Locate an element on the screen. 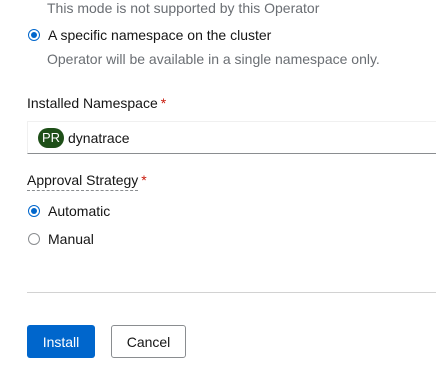 This screenshot has height=382, width=436. installed-namespace-label-text: Installed Namespace is located at coordinates (92, 103).